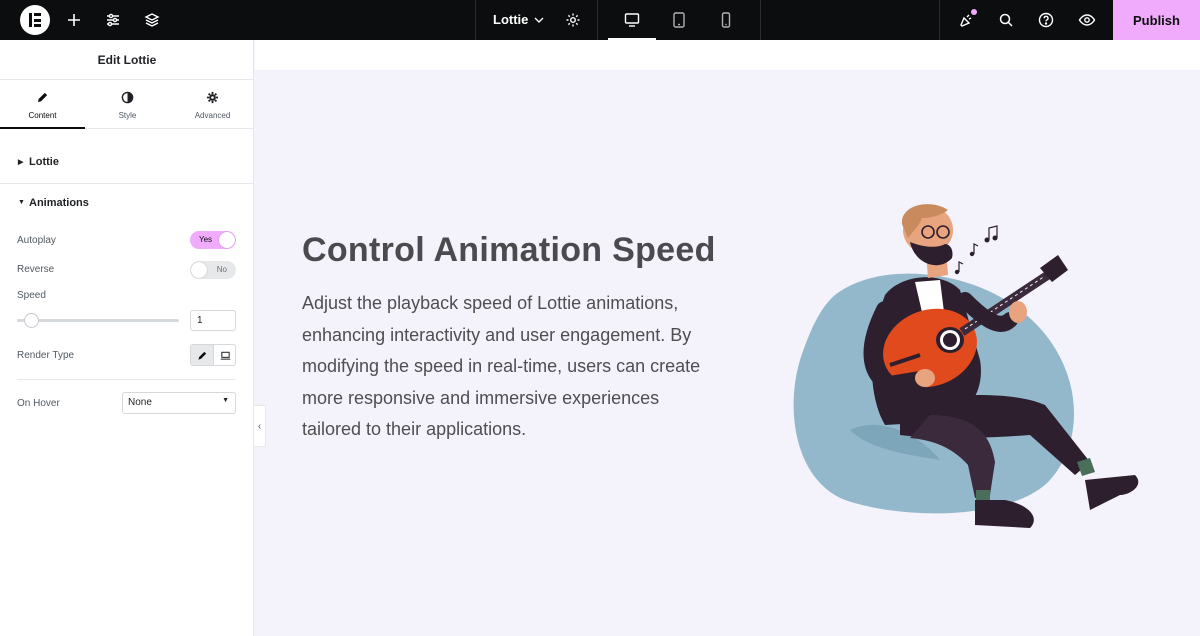 Image resolution: width=1200 pixels, height=636 pixels. I want to click on section-animations-label: Animations, so click(59, 203).